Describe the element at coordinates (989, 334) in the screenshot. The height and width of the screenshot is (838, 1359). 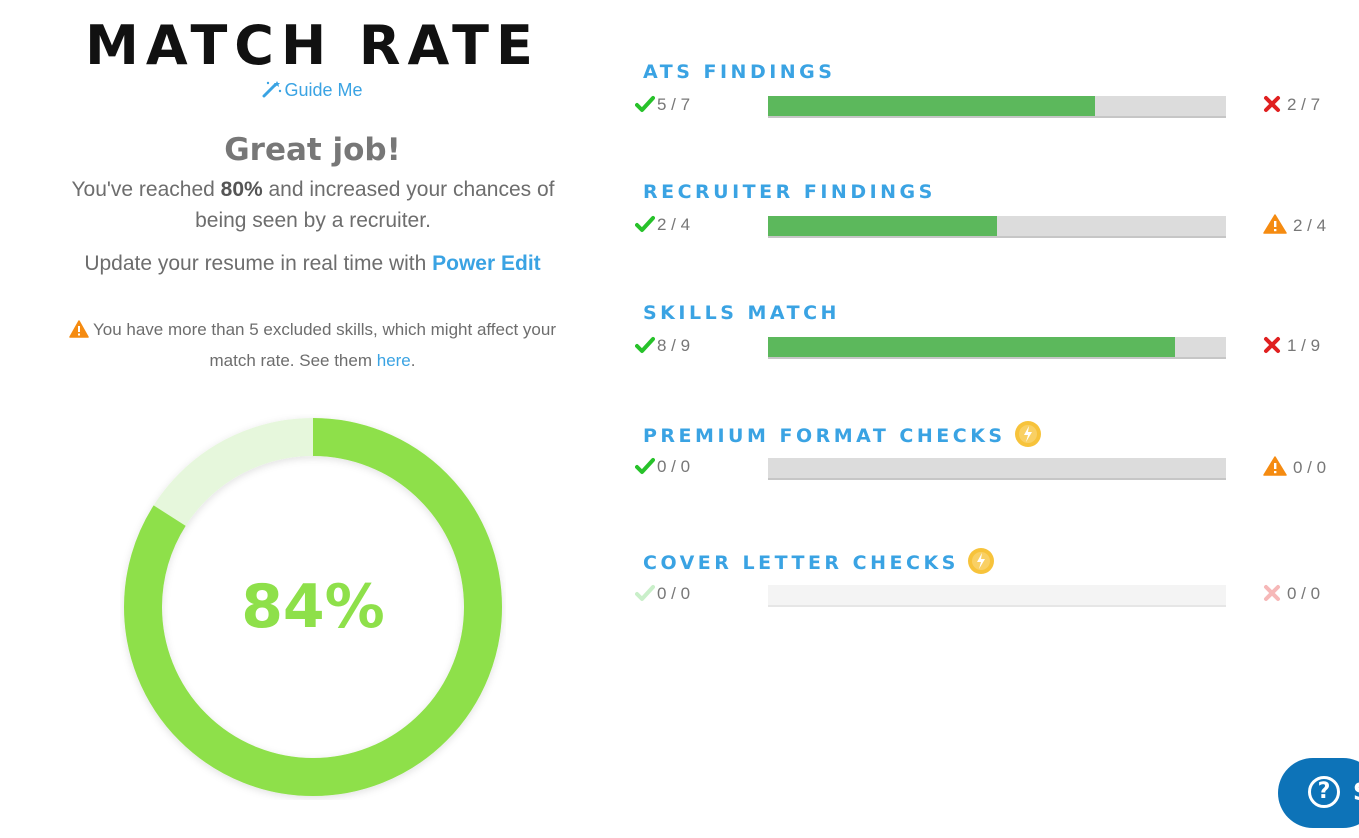
I see `findings-section: SKILLS MATCH 8 / 91 / 9` at that location.